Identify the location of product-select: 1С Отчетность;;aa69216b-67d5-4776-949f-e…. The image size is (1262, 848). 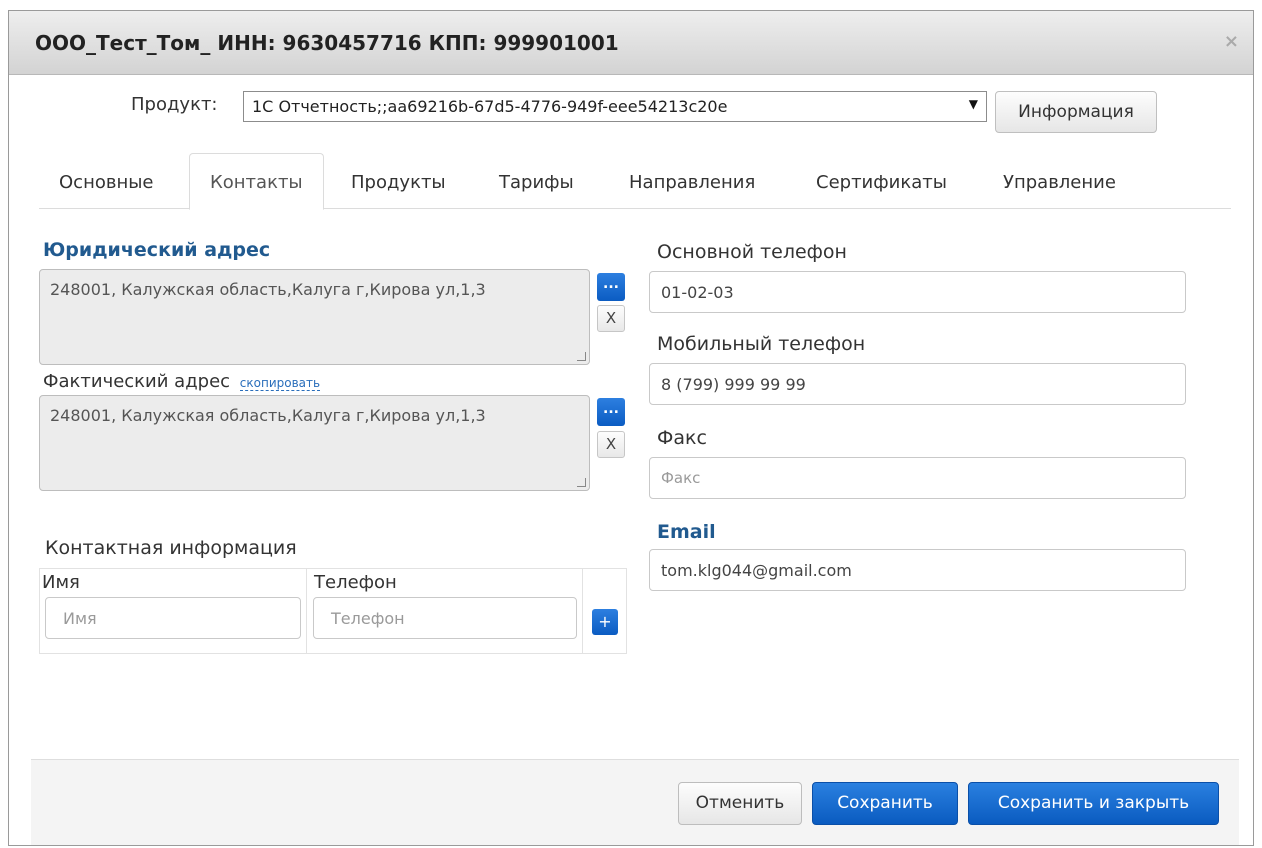
(615, 106).